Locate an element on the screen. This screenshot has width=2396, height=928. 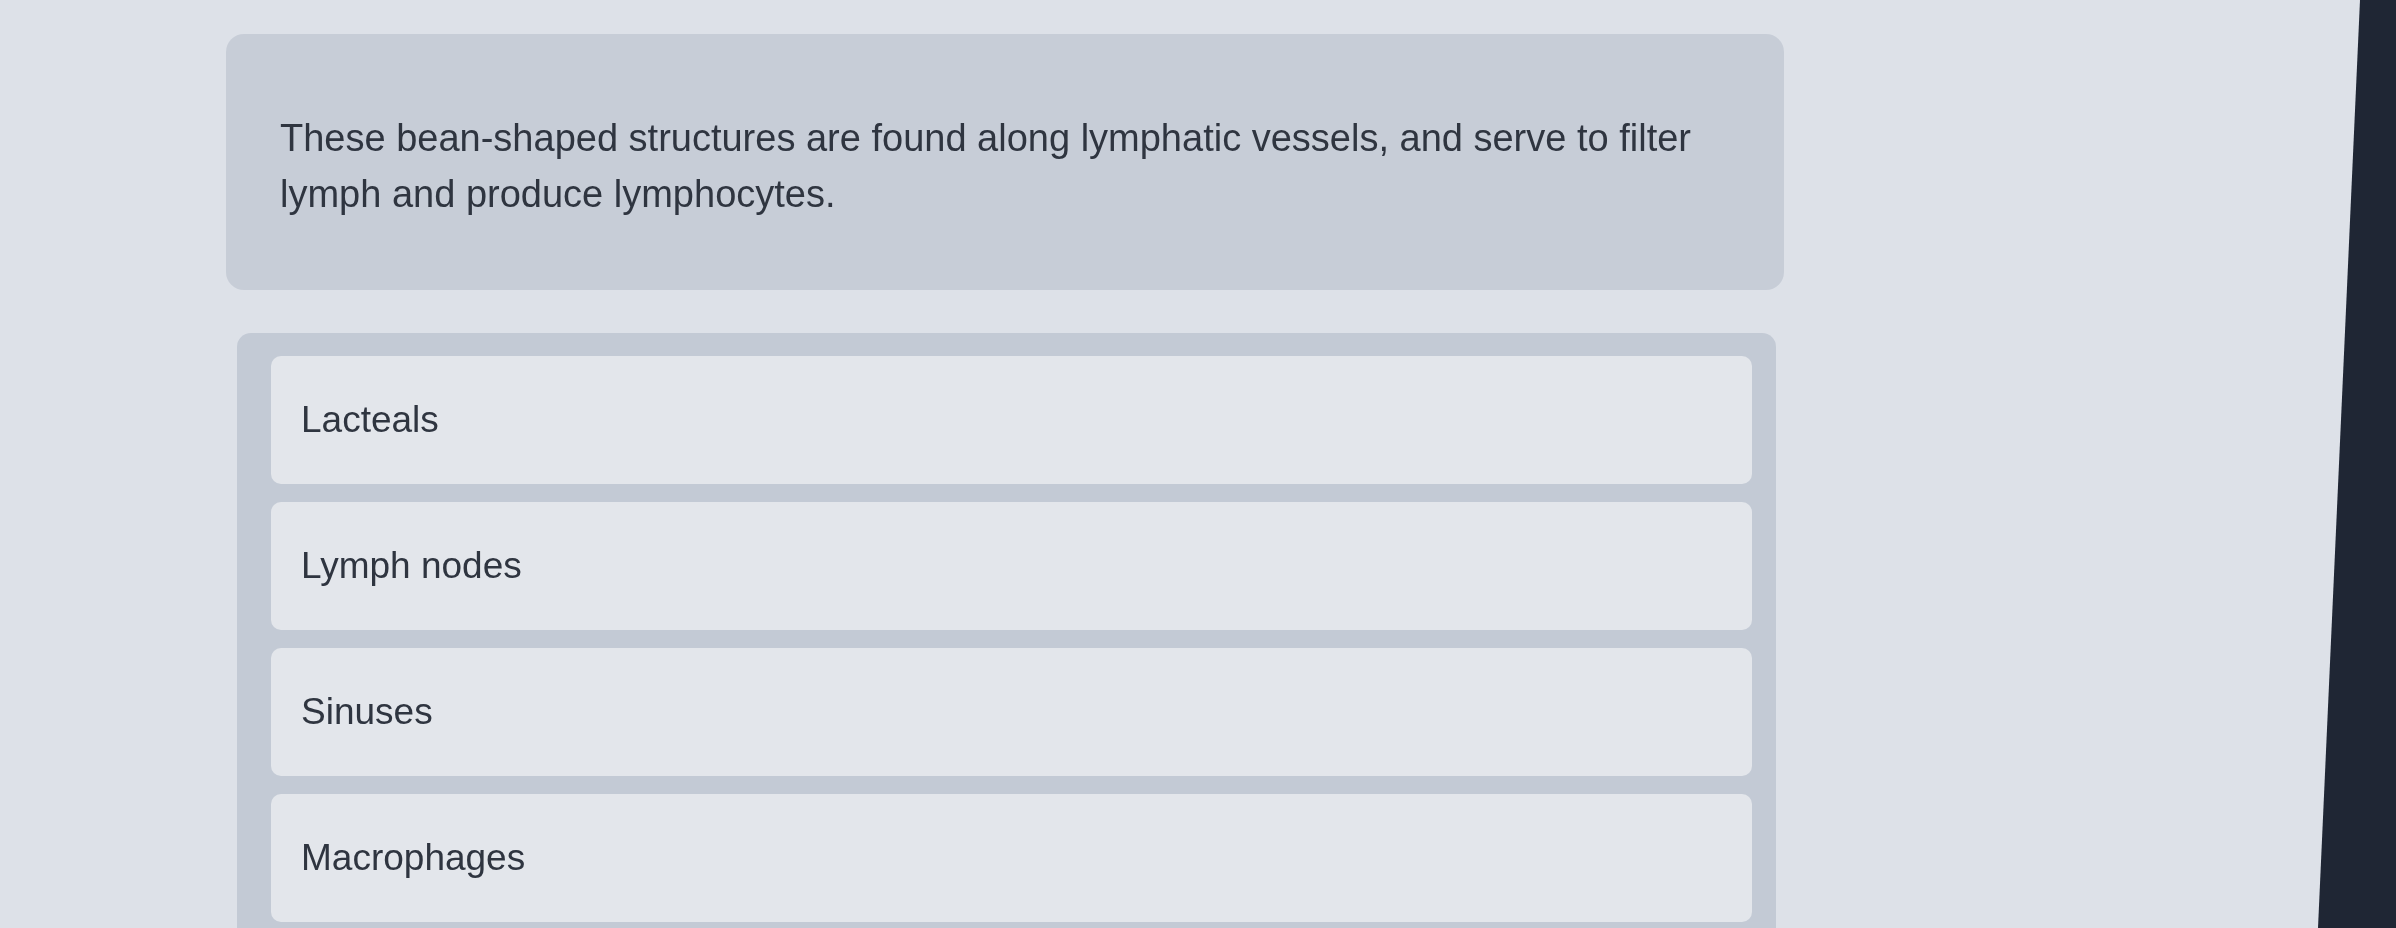
answer-option: Macrophages is located at coordinates (1011, 858).